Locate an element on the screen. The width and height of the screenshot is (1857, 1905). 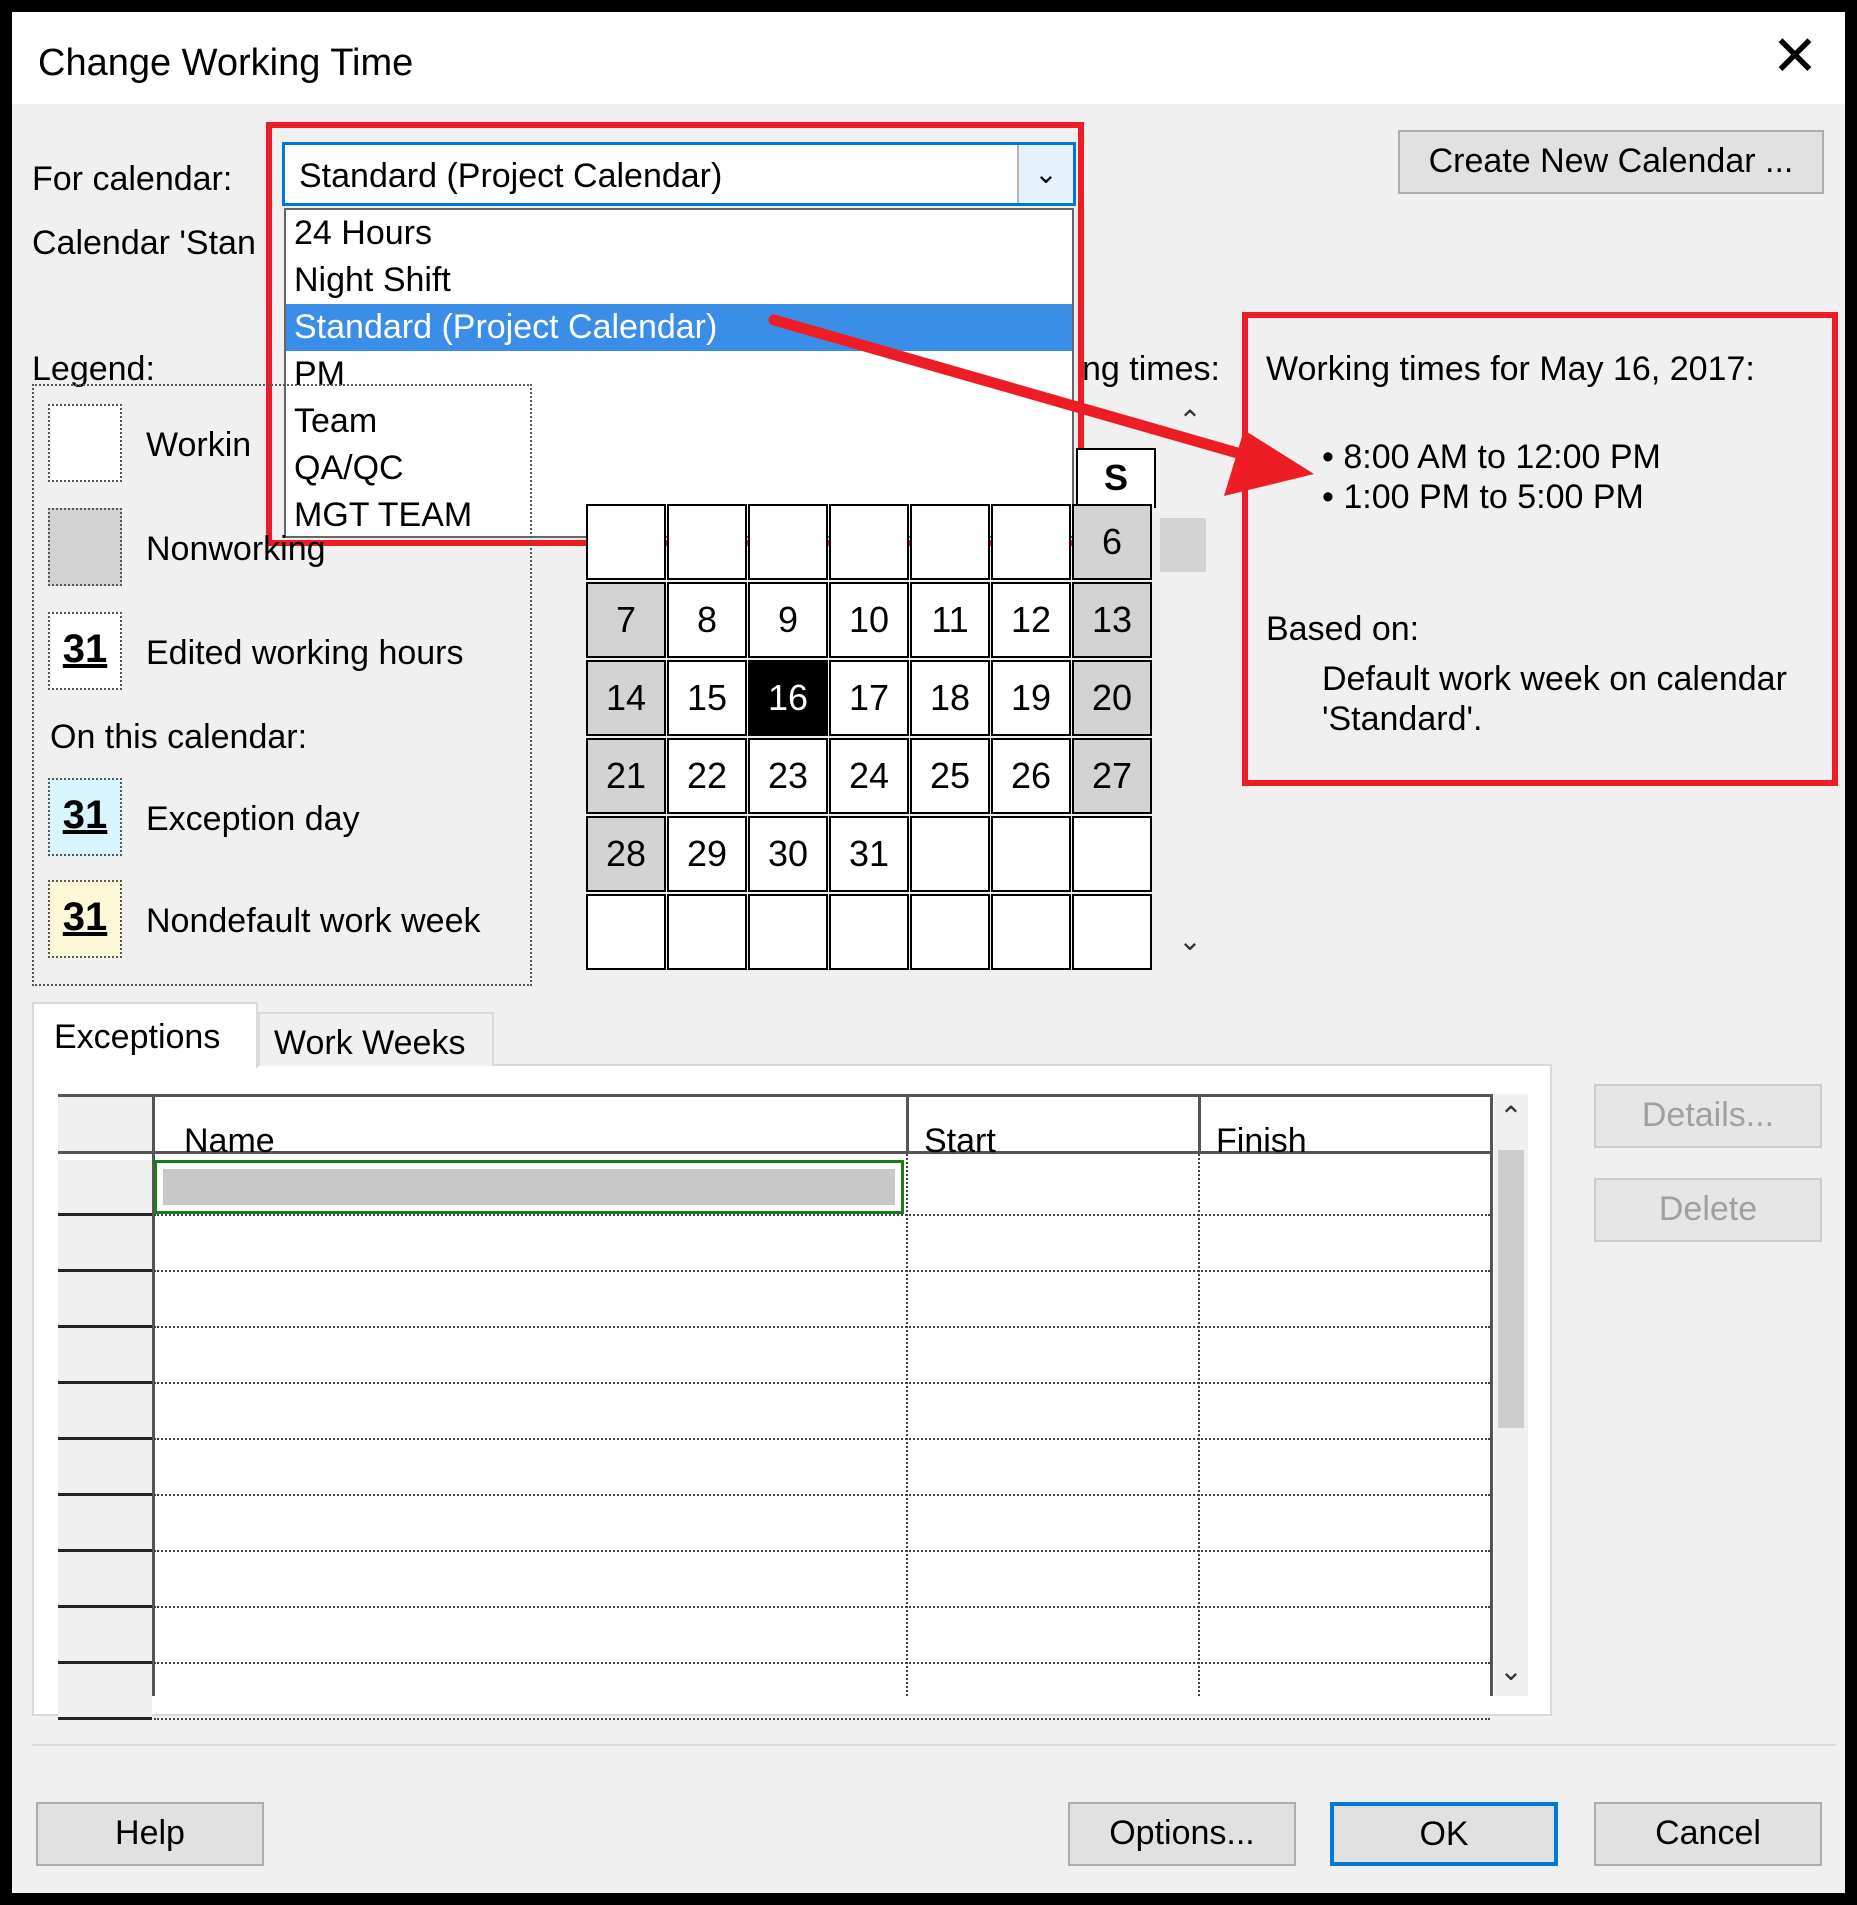
active-cell-name is located at coordinates (529, 1187).